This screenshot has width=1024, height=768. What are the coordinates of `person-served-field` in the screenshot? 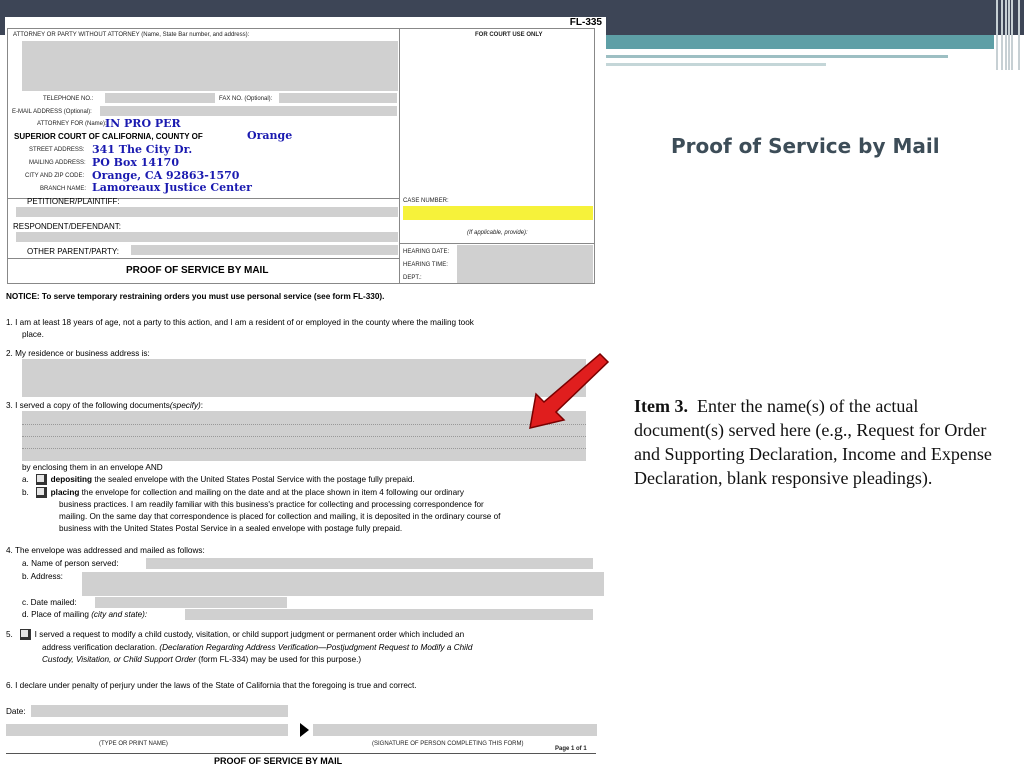 It's located at (369, 563).